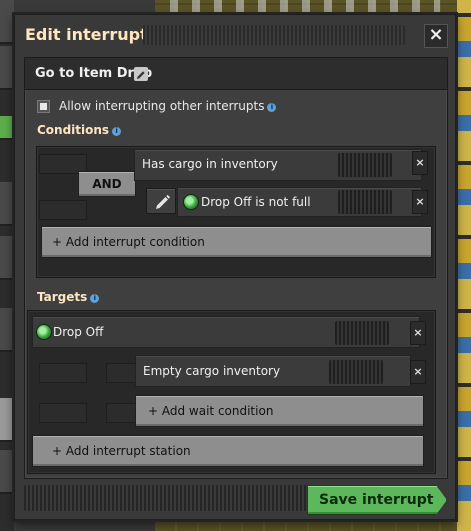 The image size is (471, 531). Describe the element at coordinates (43, 106) in the screenshot. I see `allow-interrupting-checkbox` at that location.